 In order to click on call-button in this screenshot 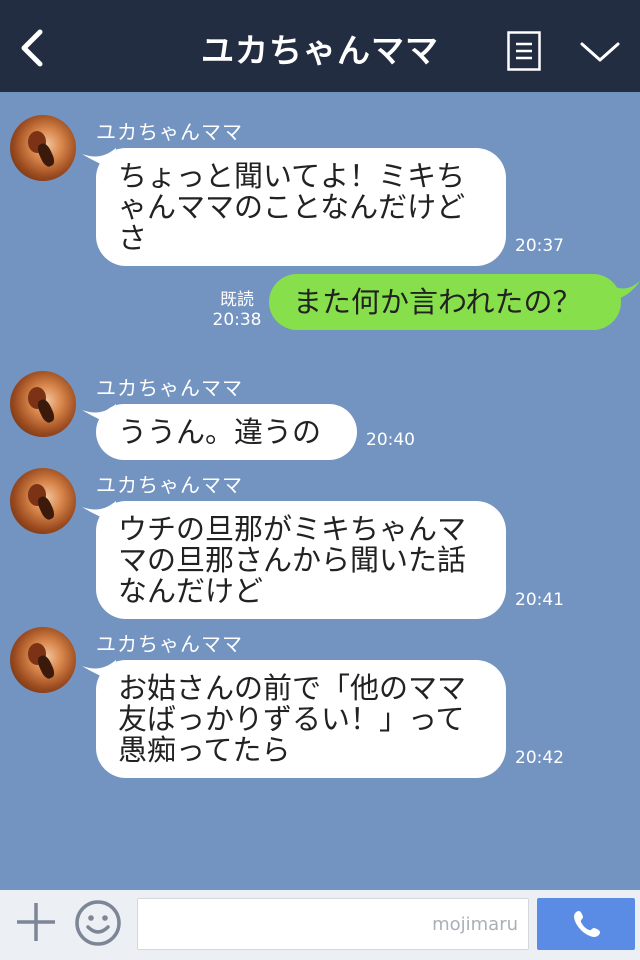, I will do `click(586, 924)`.